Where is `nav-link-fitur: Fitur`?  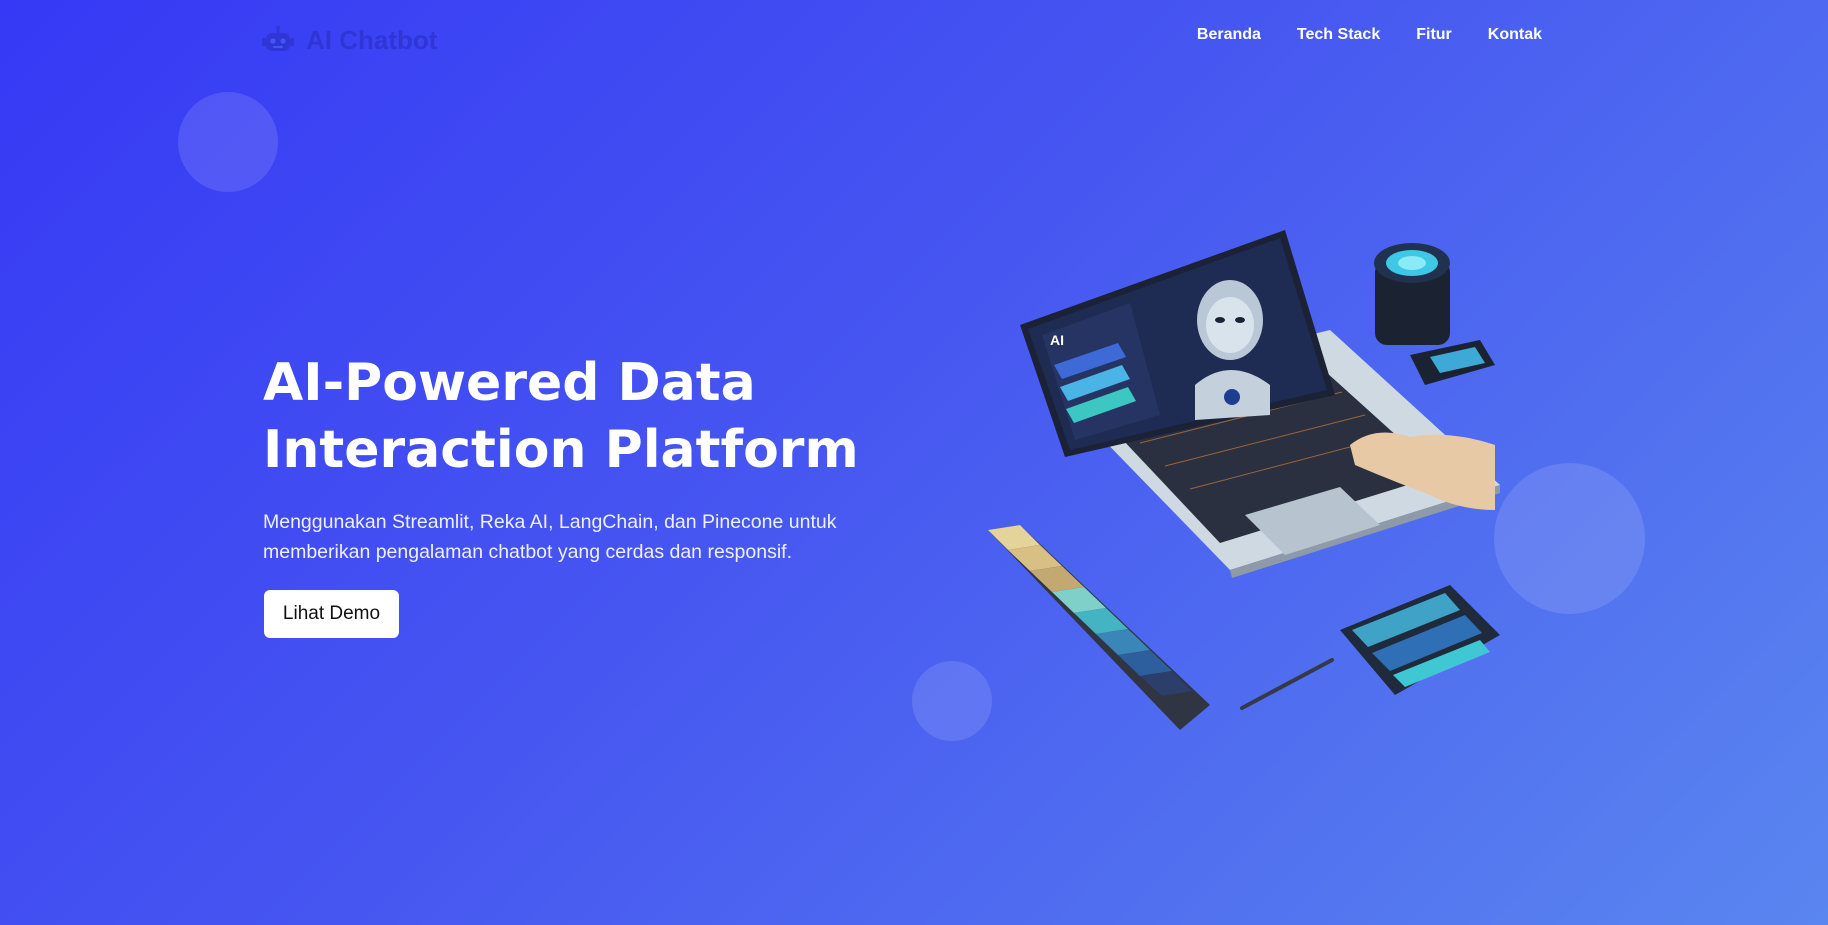
nav-link-fitur: Fitur is located at coordinates (1434, 35).